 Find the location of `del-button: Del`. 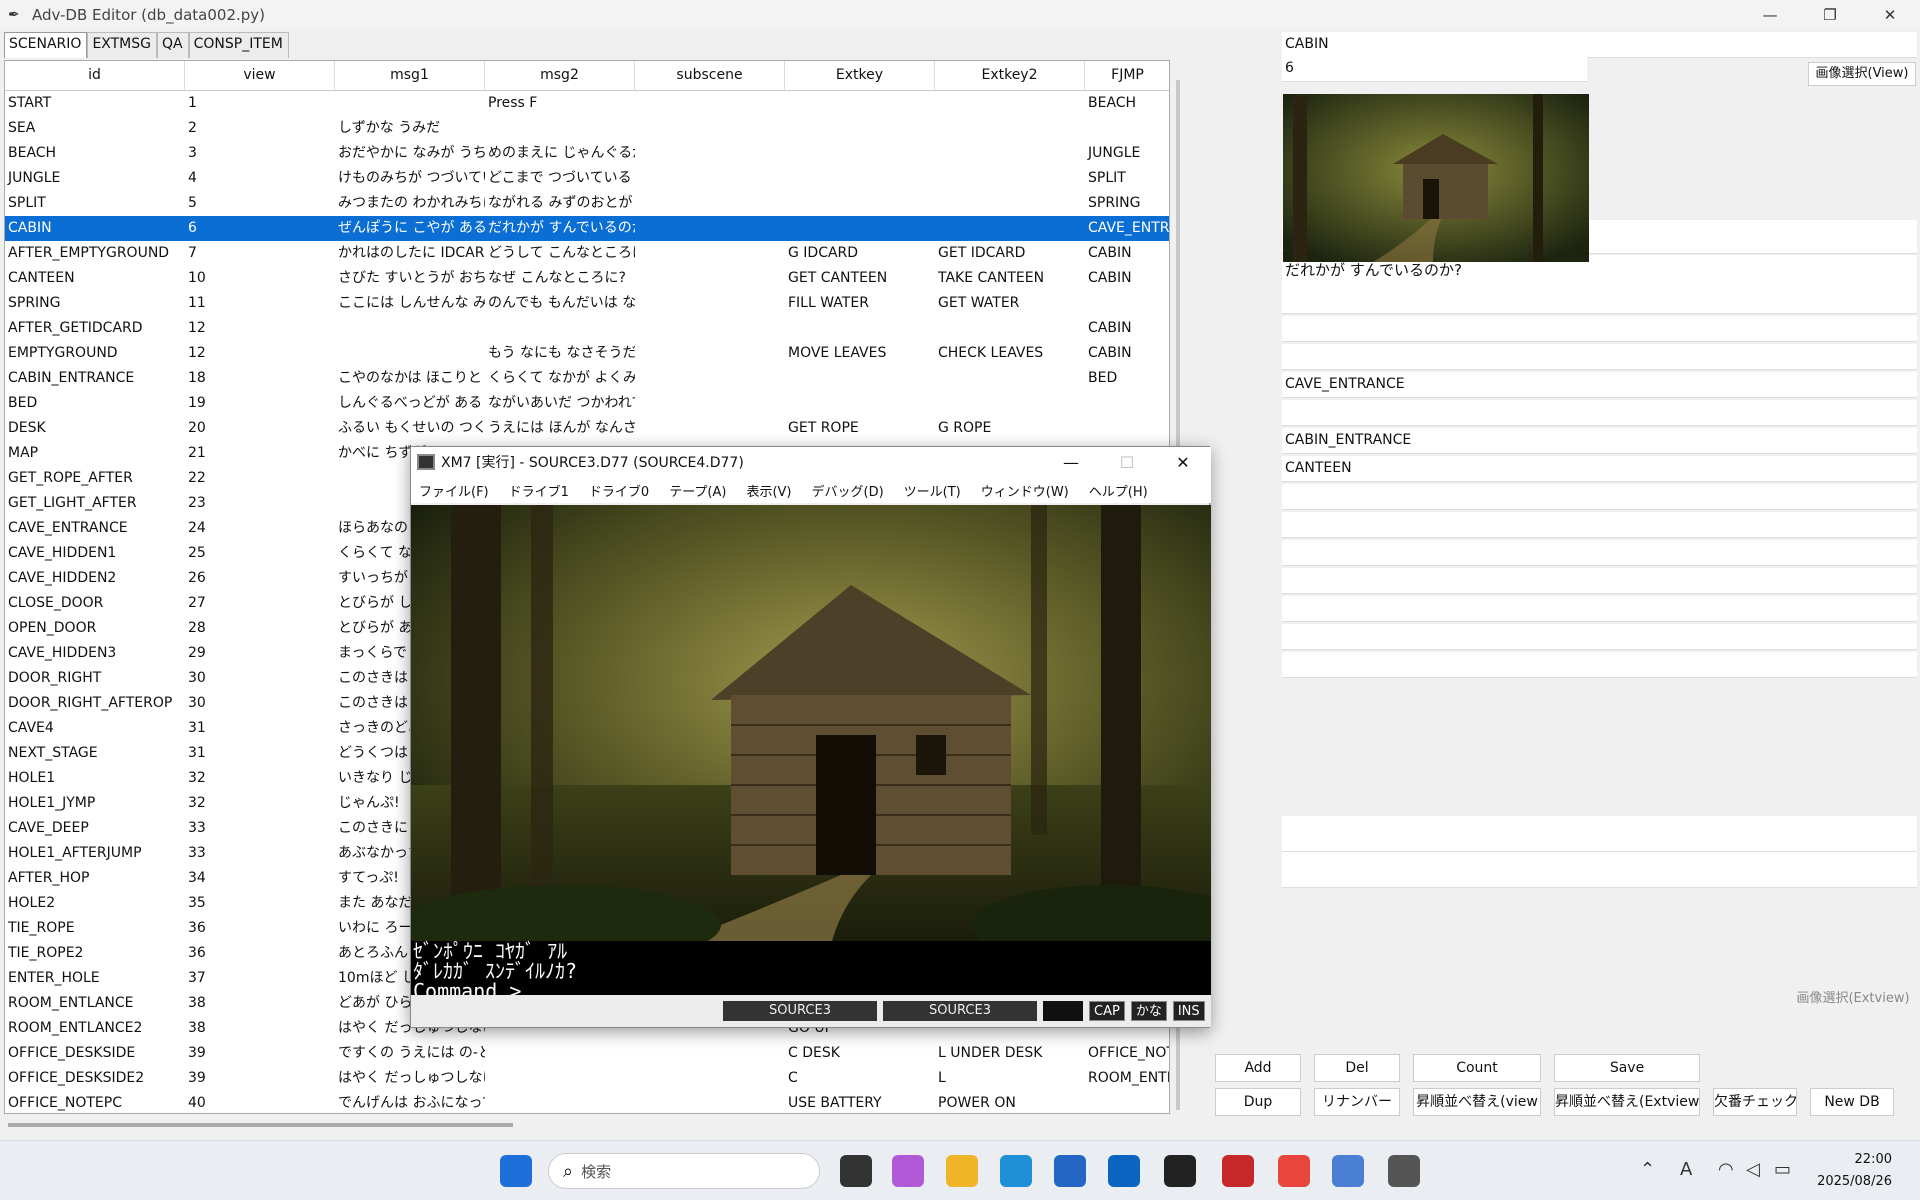

del-button: Del is located at coordinates (1357, 1068).